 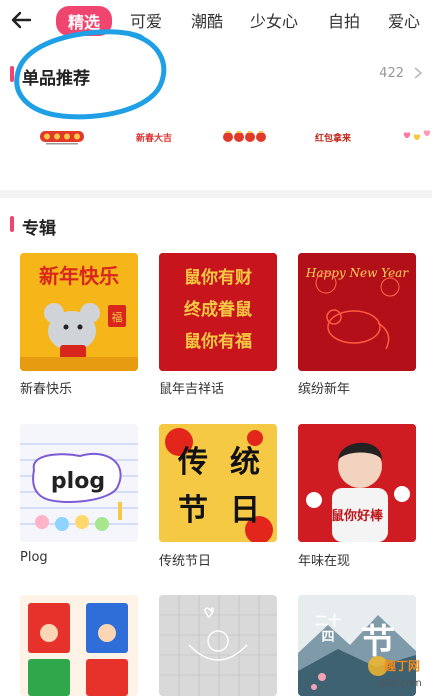 What do you see at coordinates (193, 510) in the screenshot?
I see `svg-text: 节` at bounding box center [193, 510].